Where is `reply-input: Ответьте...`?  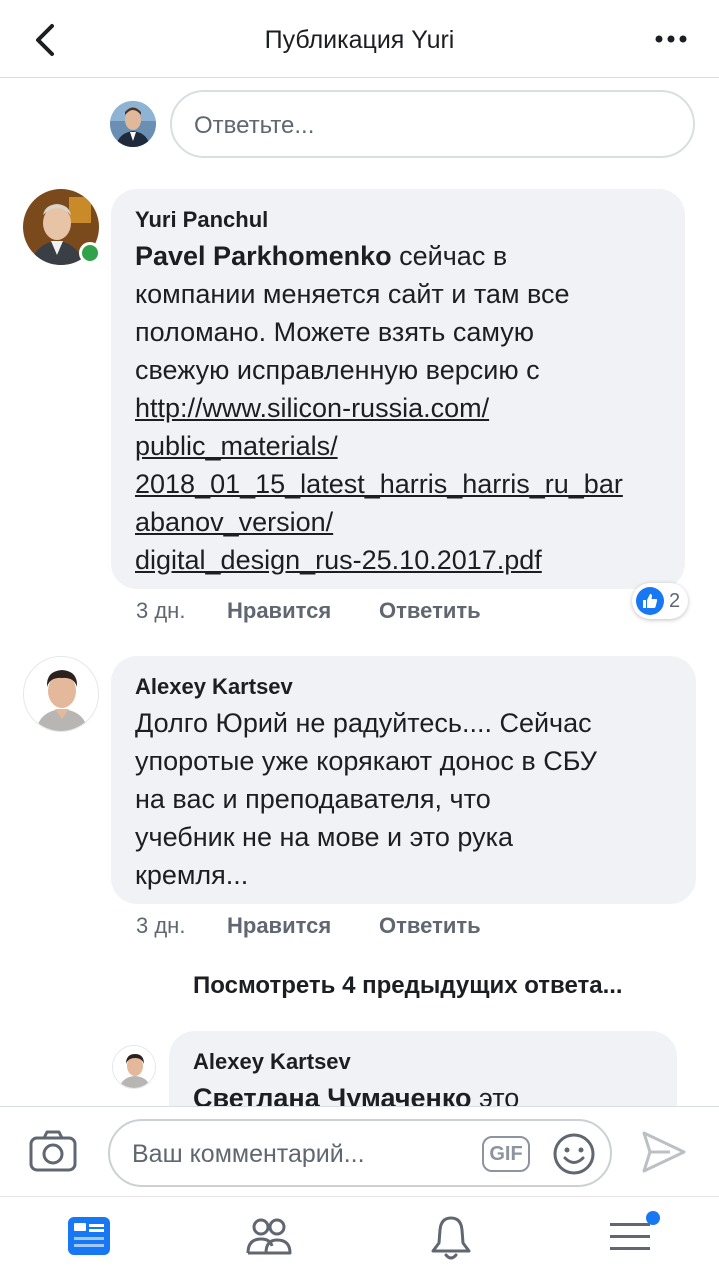
reply-input: Ответьте... is located at coordinates (432, 124).